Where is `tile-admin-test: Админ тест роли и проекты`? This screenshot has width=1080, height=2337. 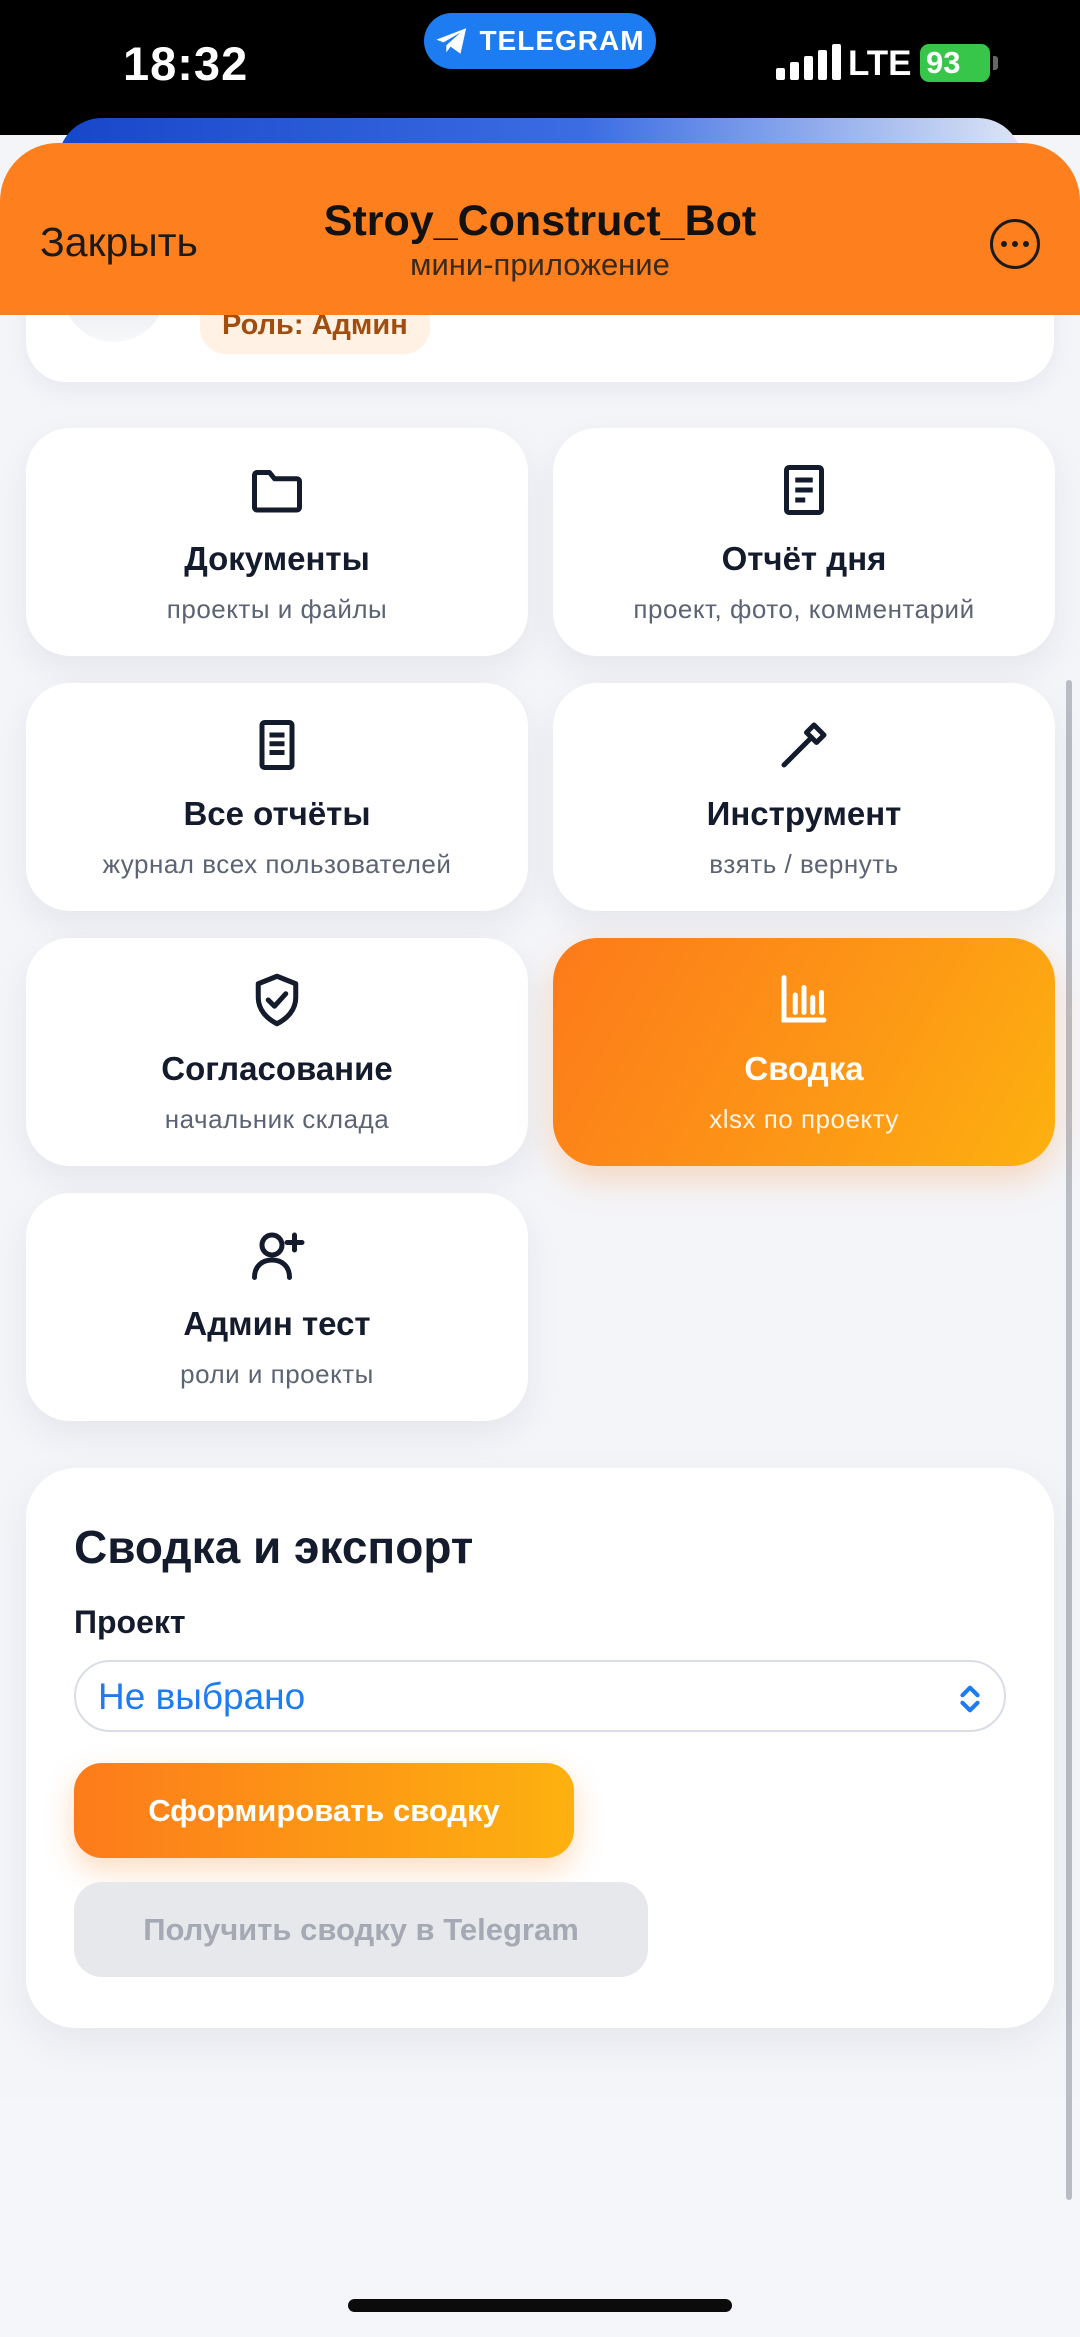
tile-admin-test: Админ тест роли и проекты is located at coordinates (277, 1307).